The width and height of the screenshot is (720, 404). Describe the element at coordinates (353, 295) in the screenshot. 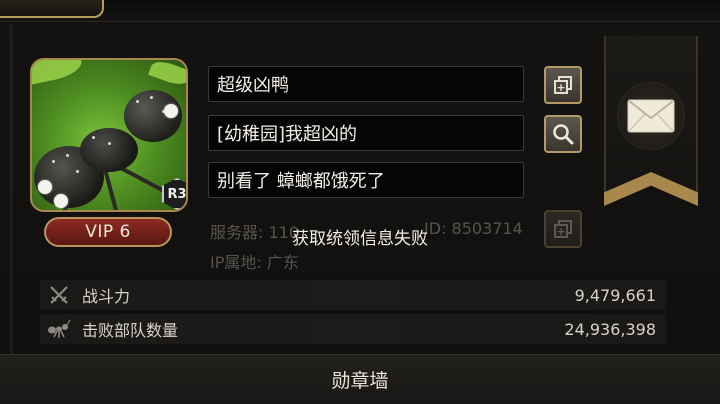

I see `stat-row-power: 战斗力 9,479,661` at that location.